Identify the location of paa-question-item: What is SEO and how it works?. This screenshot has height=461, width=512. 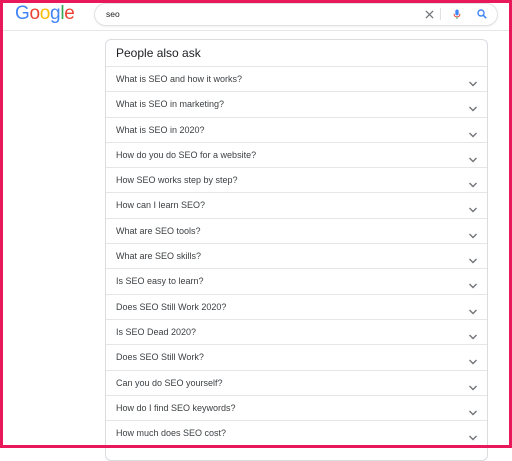
(296, 78).